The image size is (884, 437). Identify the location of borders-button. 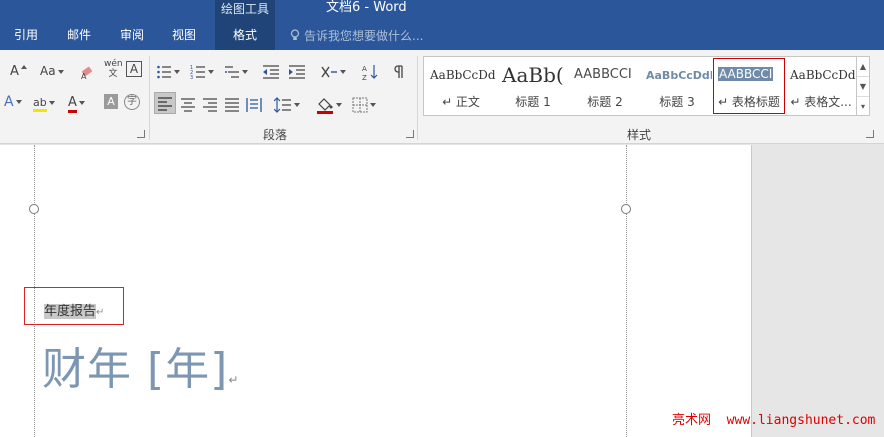
(364, 104).